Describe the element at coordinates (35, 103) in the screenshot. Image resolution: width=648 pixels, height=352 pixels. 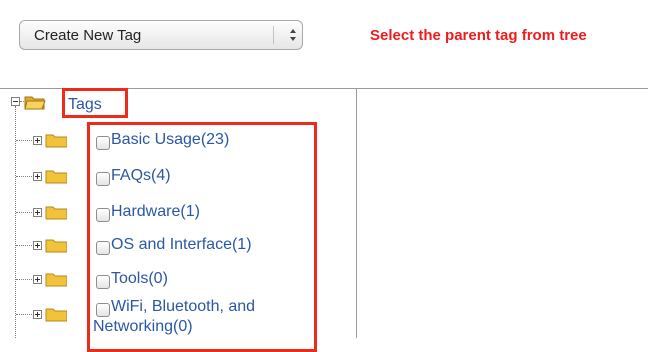
I see `folder-open-icon` at that location.